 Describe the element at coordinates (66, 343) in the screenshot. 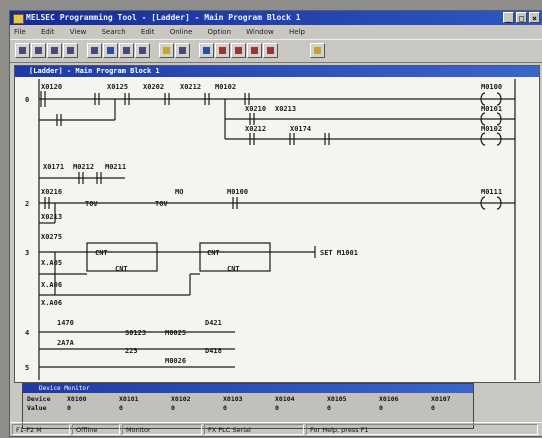

I see `value-label: 2A7A` at that location.